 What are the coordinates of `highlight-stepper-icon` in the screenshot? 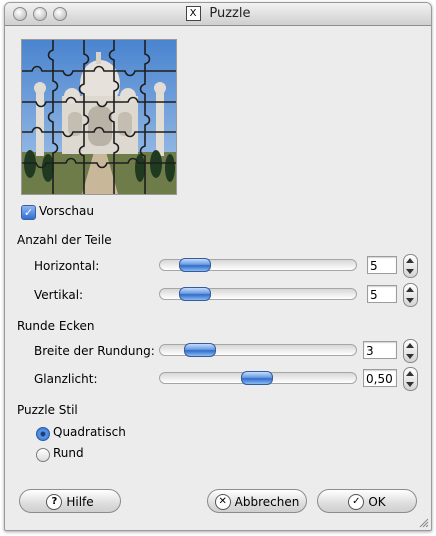 It's located at (410, 379).